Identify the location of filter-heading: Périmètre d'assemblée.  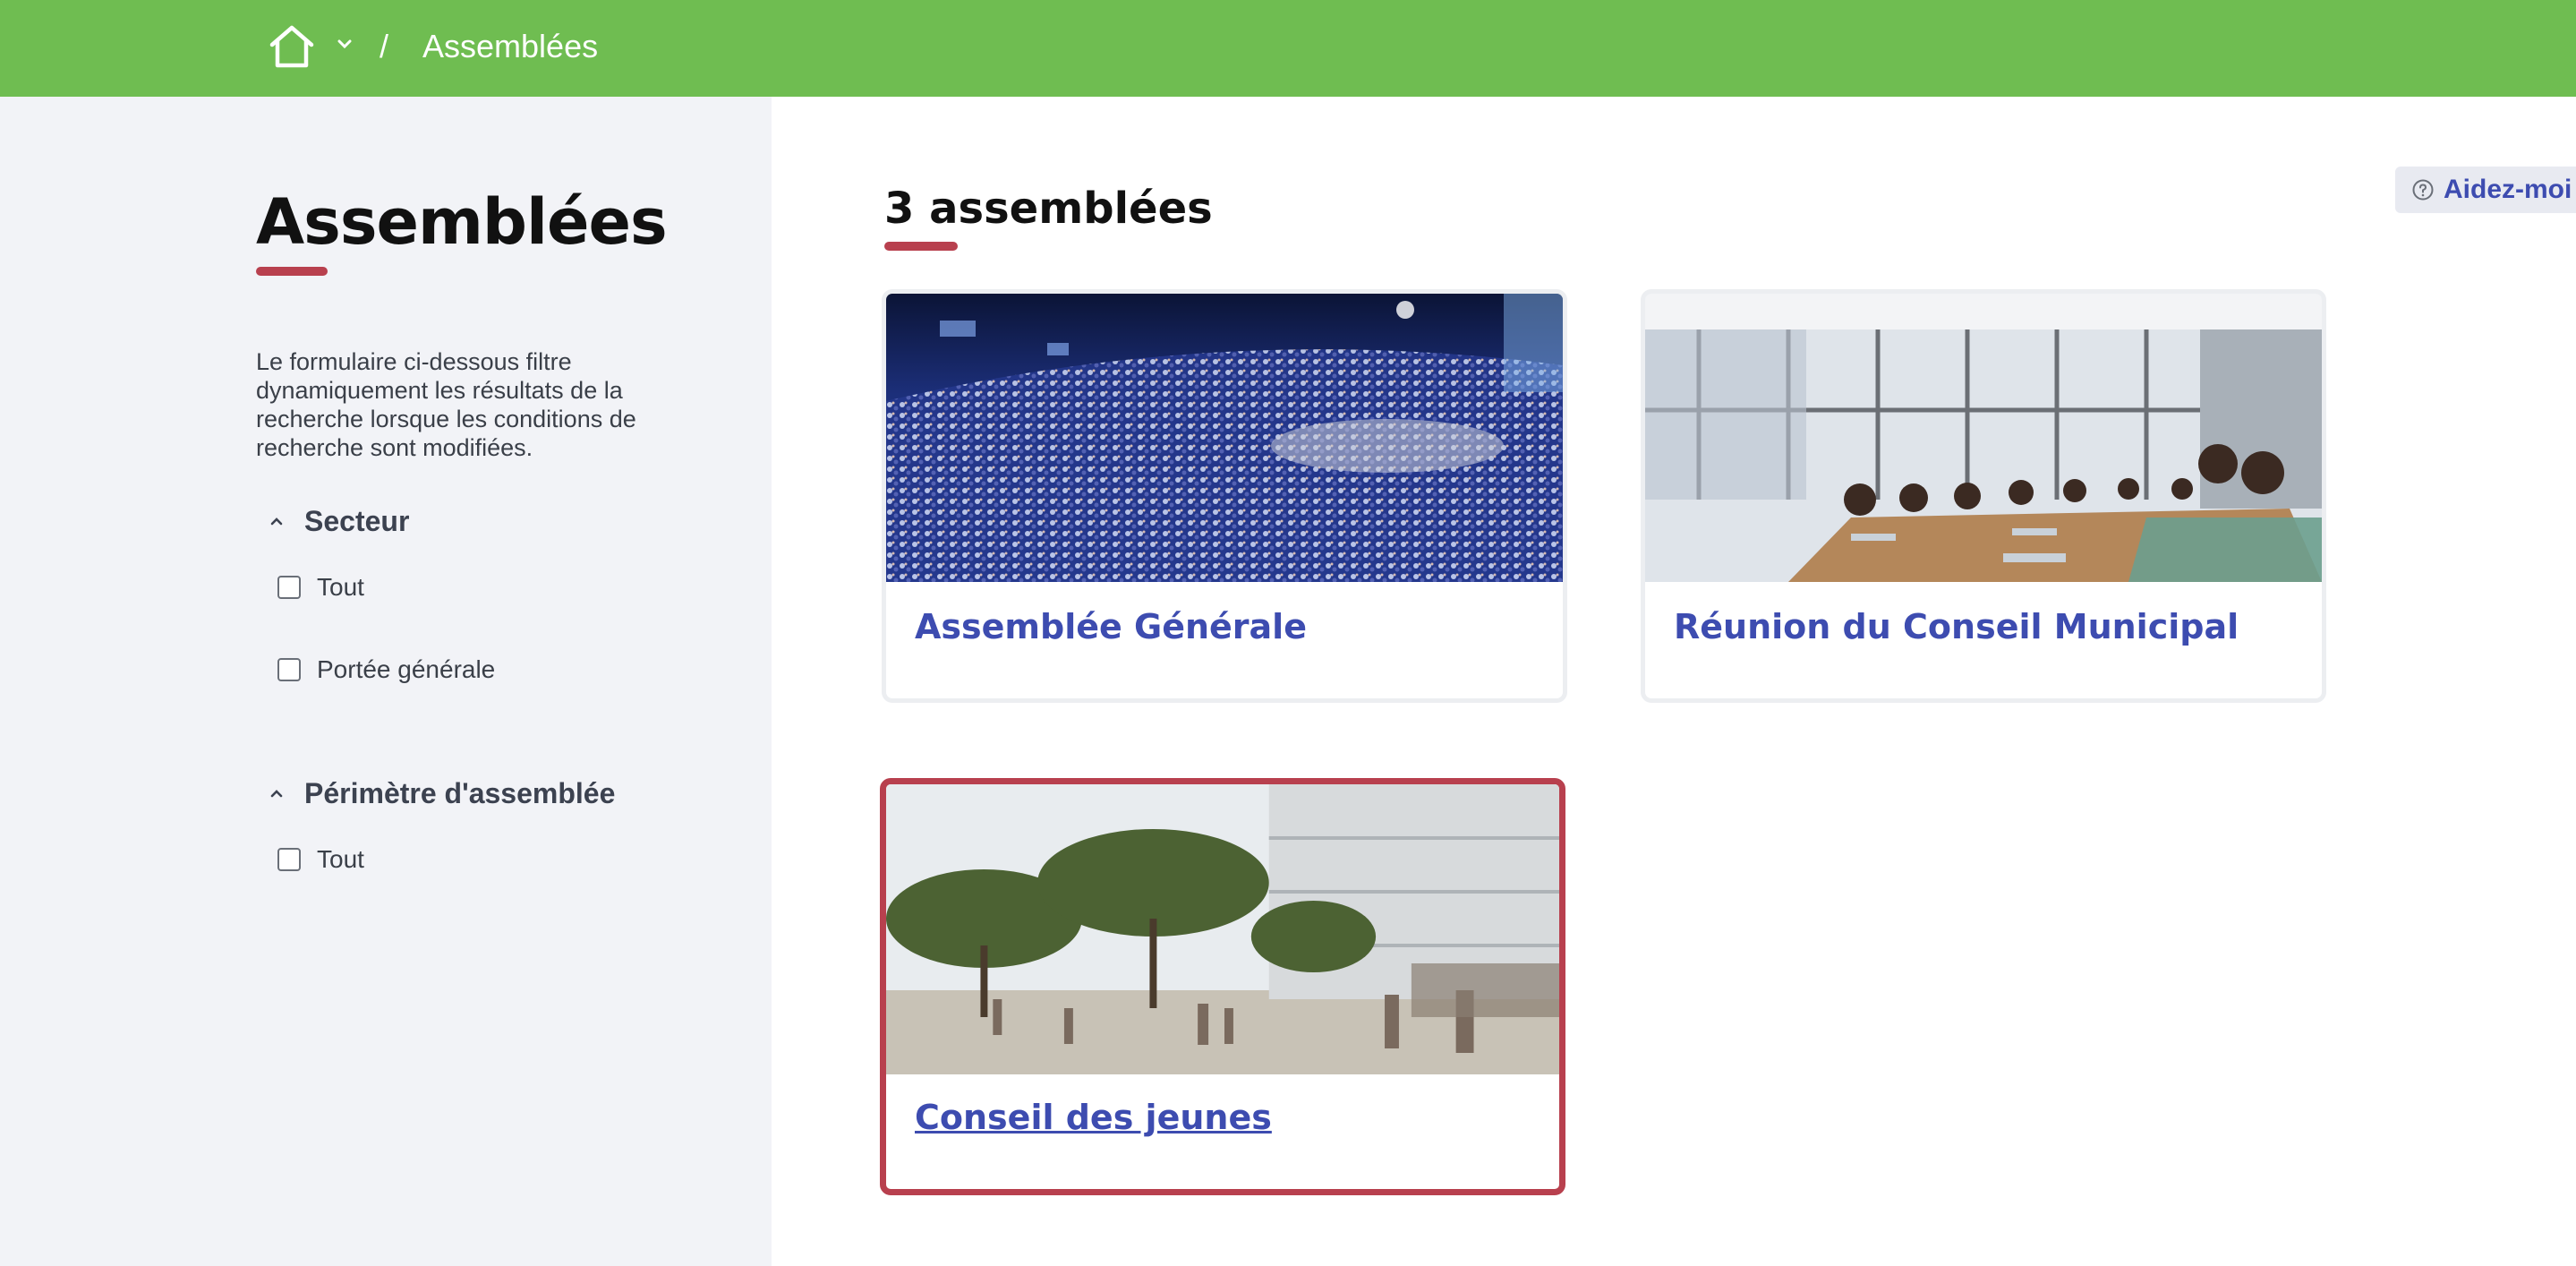
(460, 792).